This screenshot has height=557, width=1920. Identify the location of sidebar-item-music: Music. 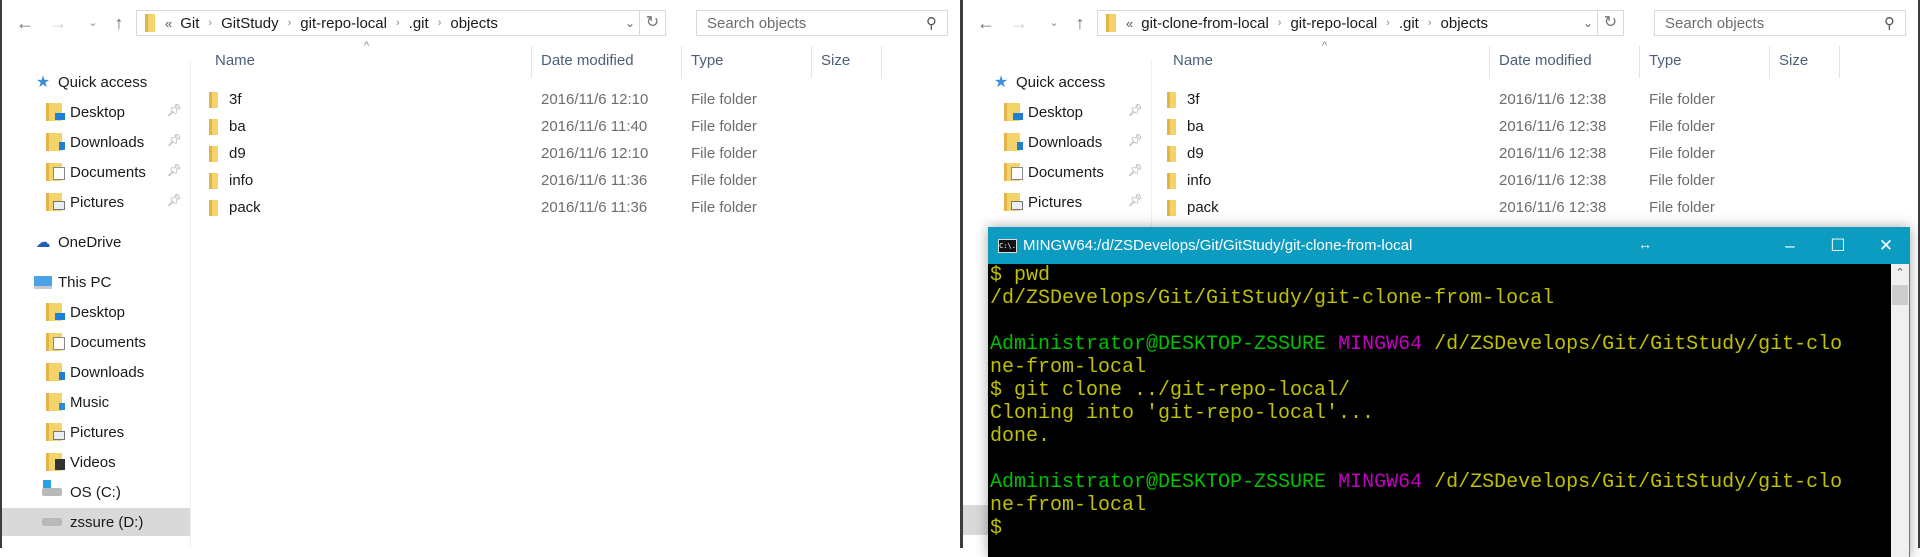
(96, 402).